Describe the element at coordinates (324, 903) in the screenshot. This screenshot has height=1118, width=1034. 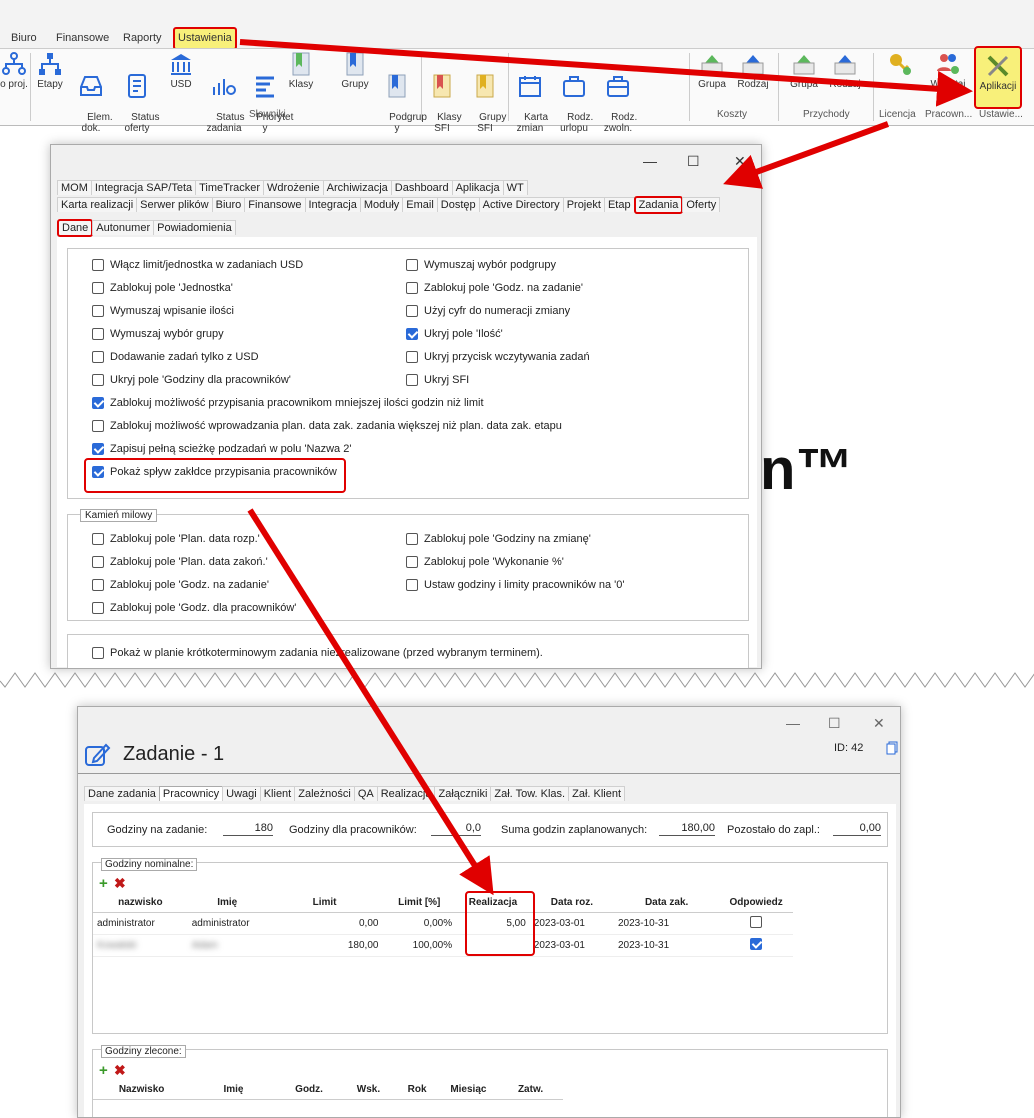
I see `column-header: Limit` at that location.